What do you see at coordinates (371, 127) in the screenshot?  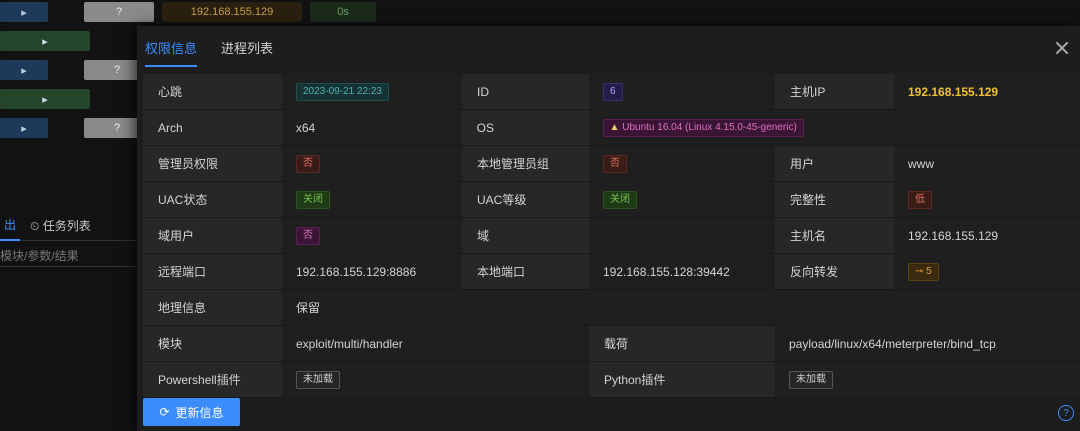 I see `arch-value: x64` at bounding box center [371, 127].